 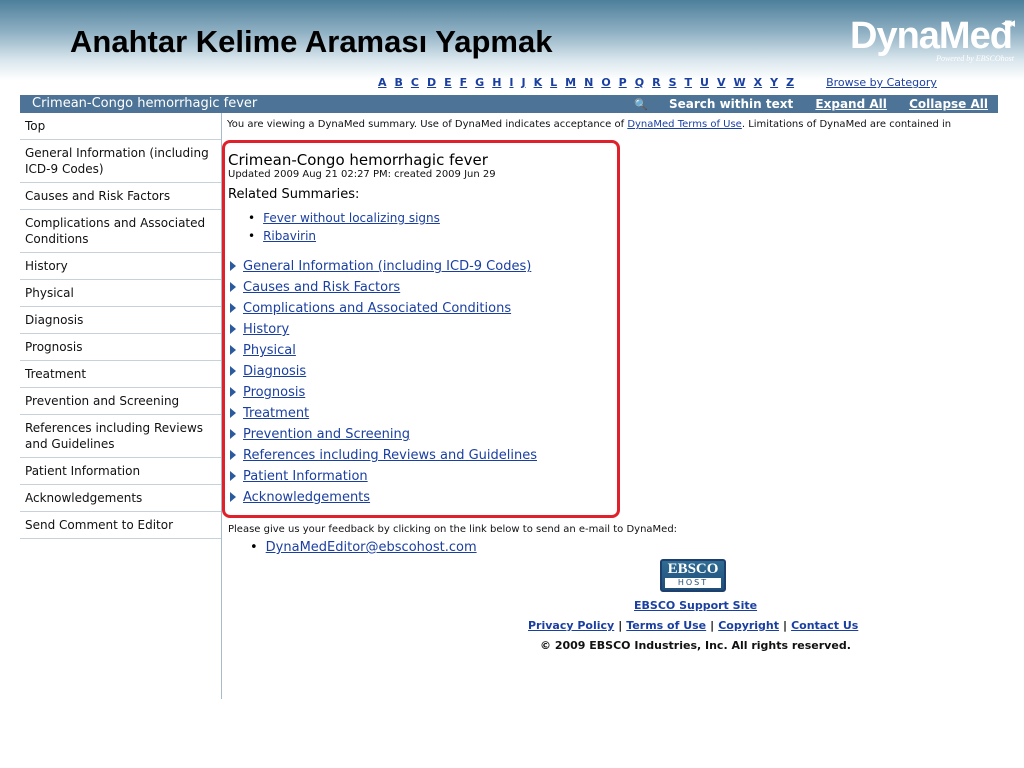 What do you see at coordinates (377, 308) in the screenshot?
I see `section-link-complications: Complications and Associated Conditions` at bounding box center [377, 308].